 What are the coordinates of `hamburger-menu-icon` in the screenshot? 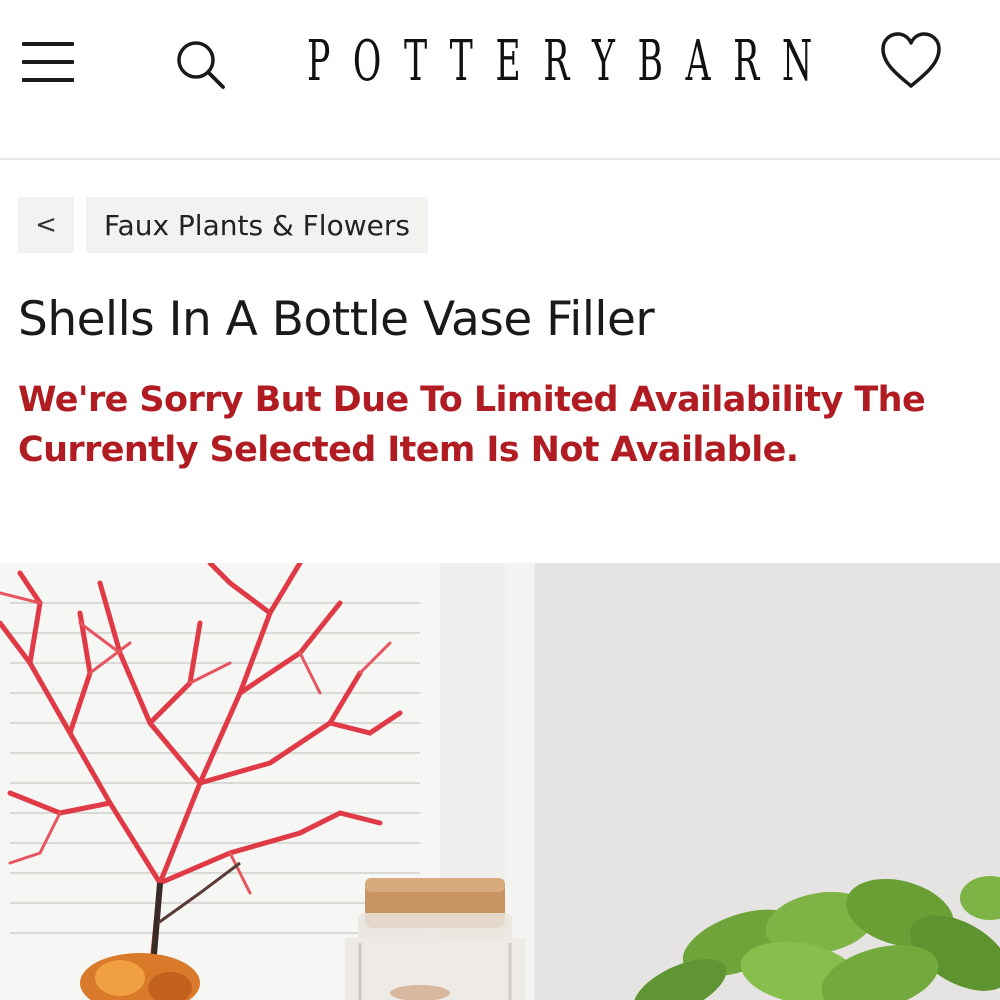 It's located at (49, 62).